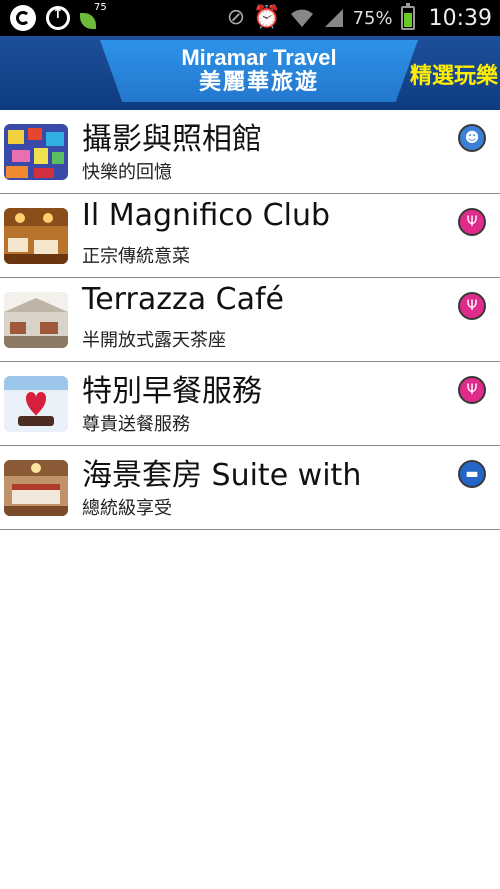 This screenshot has width=500, height=889. Describe the element at coordinates (222, 475) in the screenshot. I see `item-title: 海景套房 Suite with` at that location.